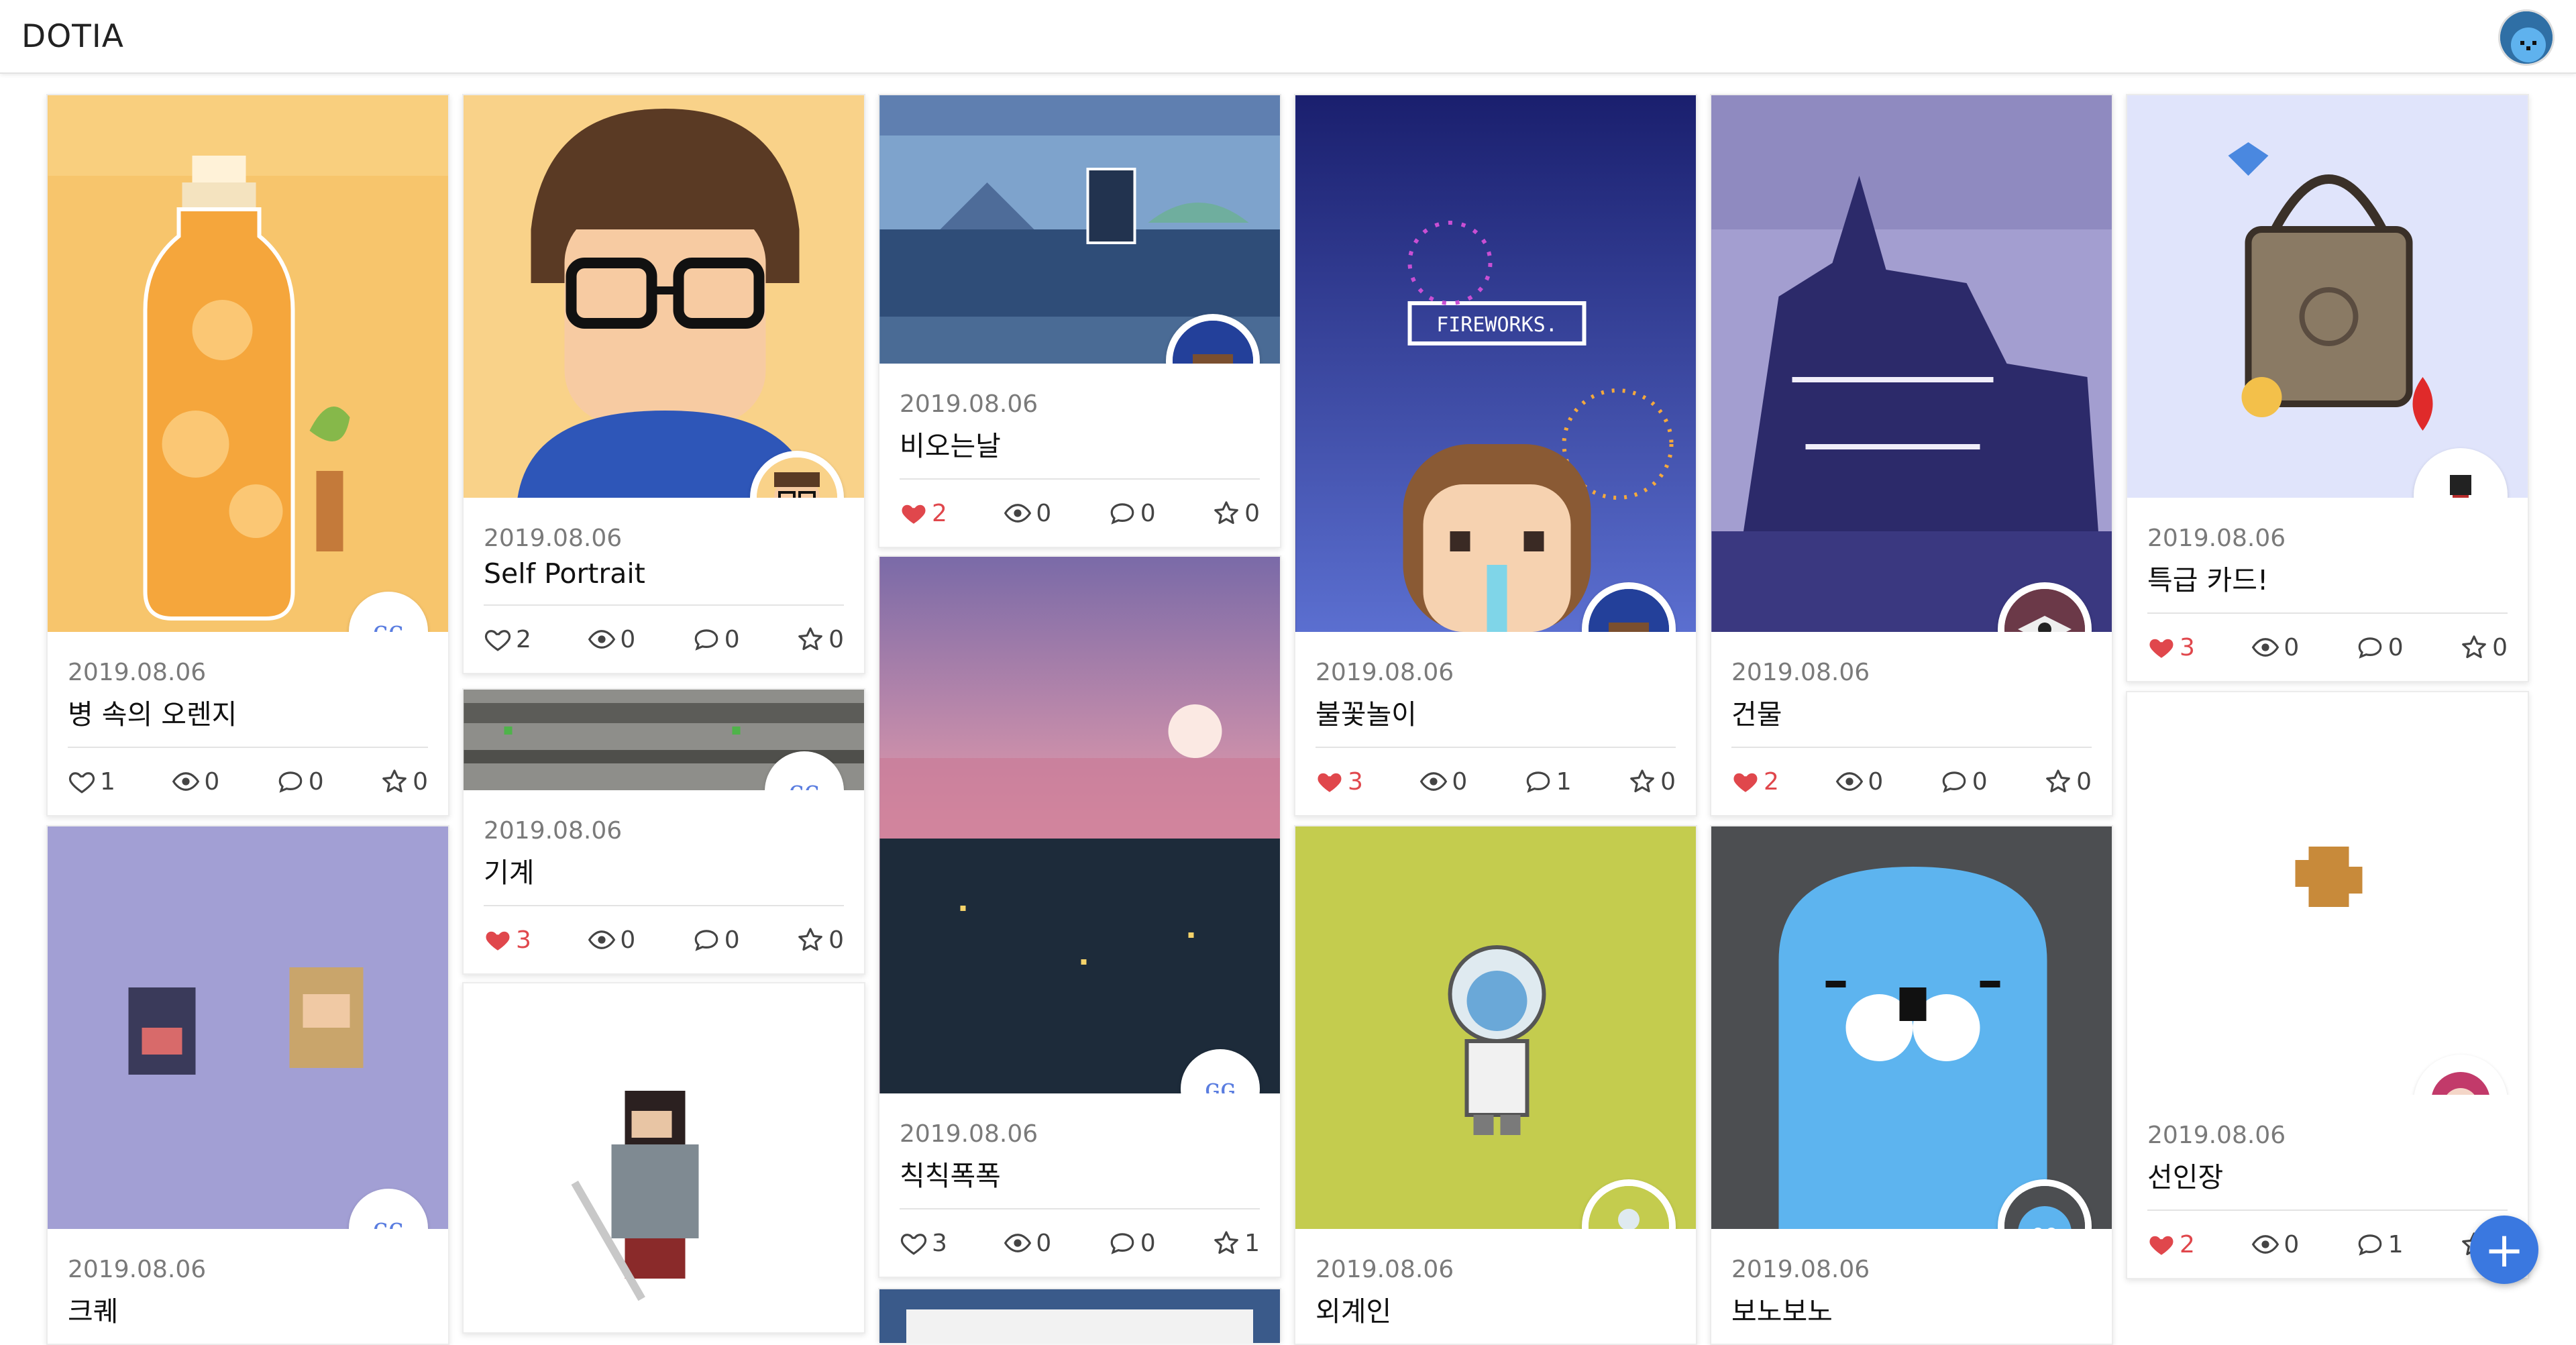 This screenshot has width=2576, height=1345. Describe the element at coordinates (664, 878) in the screenshot. I see `artwork-title: 기계` at that location.